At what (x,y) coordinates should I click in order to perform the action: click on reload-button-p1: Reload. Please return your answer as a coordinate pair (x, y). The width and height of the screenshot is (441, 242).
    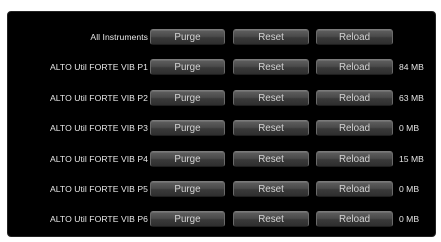
    Looking at the image, I should click on (354, 67).